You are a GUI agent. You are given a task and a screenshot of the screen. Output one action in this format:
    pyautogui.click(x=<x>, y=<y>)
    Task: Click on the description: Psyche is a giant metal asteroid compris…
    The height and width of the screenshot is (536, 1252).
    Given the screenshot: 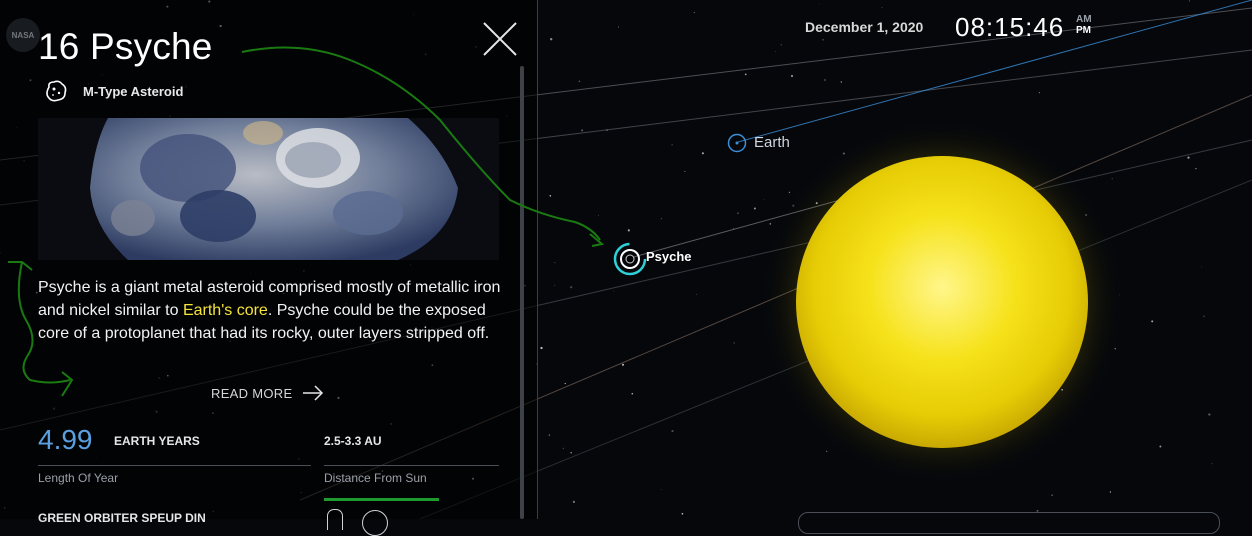 What is the action you would take?
    pyautogui.click(x=273, y=310)
    